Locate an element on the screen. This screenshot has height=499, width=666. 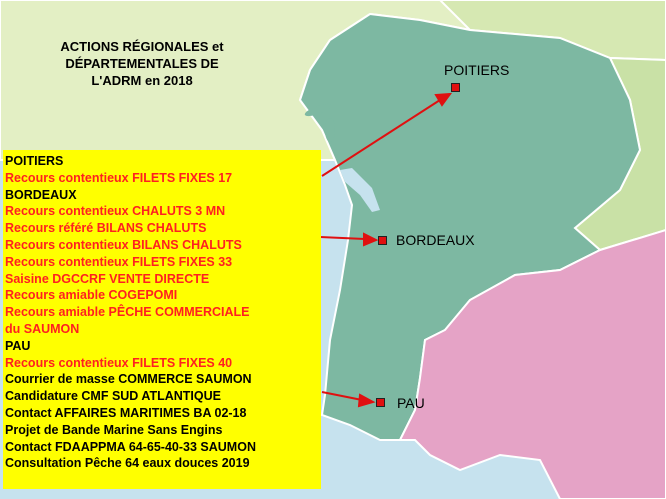
action-item: Courrier de masse COMMERCE SAUMON is located at coordinates (128, 379).